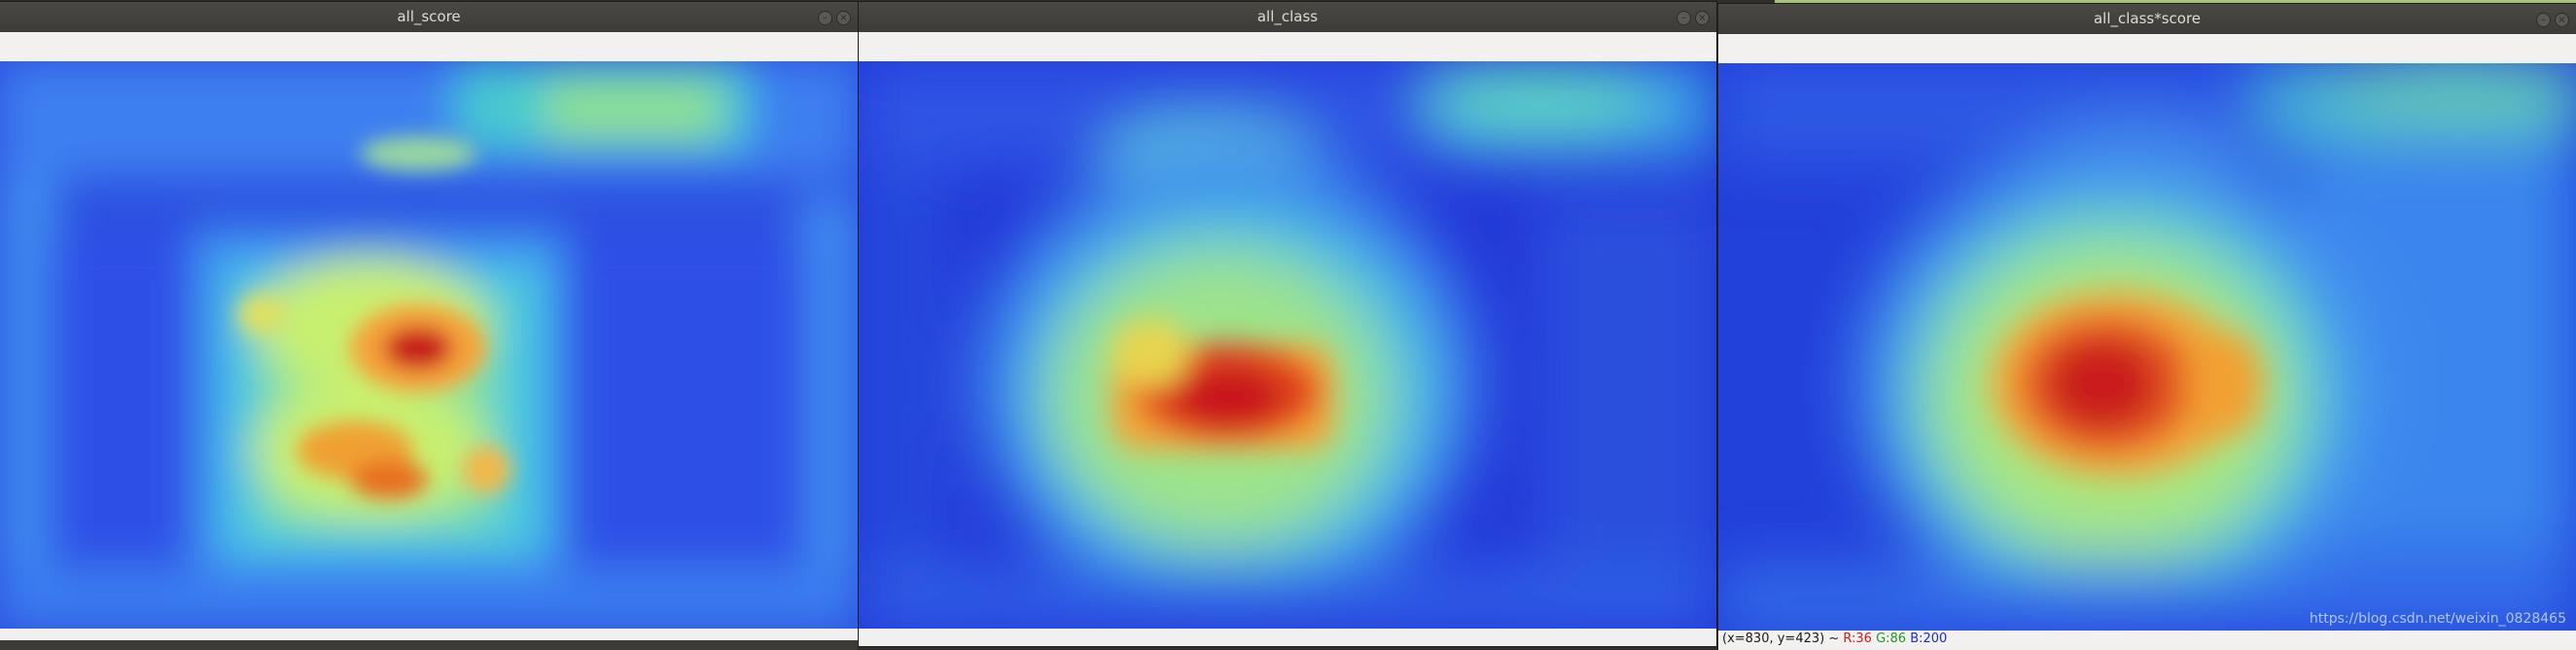 This screenshot has height=650, width=2576. I want to click on status-blue: B:200, so click(1929, 639).